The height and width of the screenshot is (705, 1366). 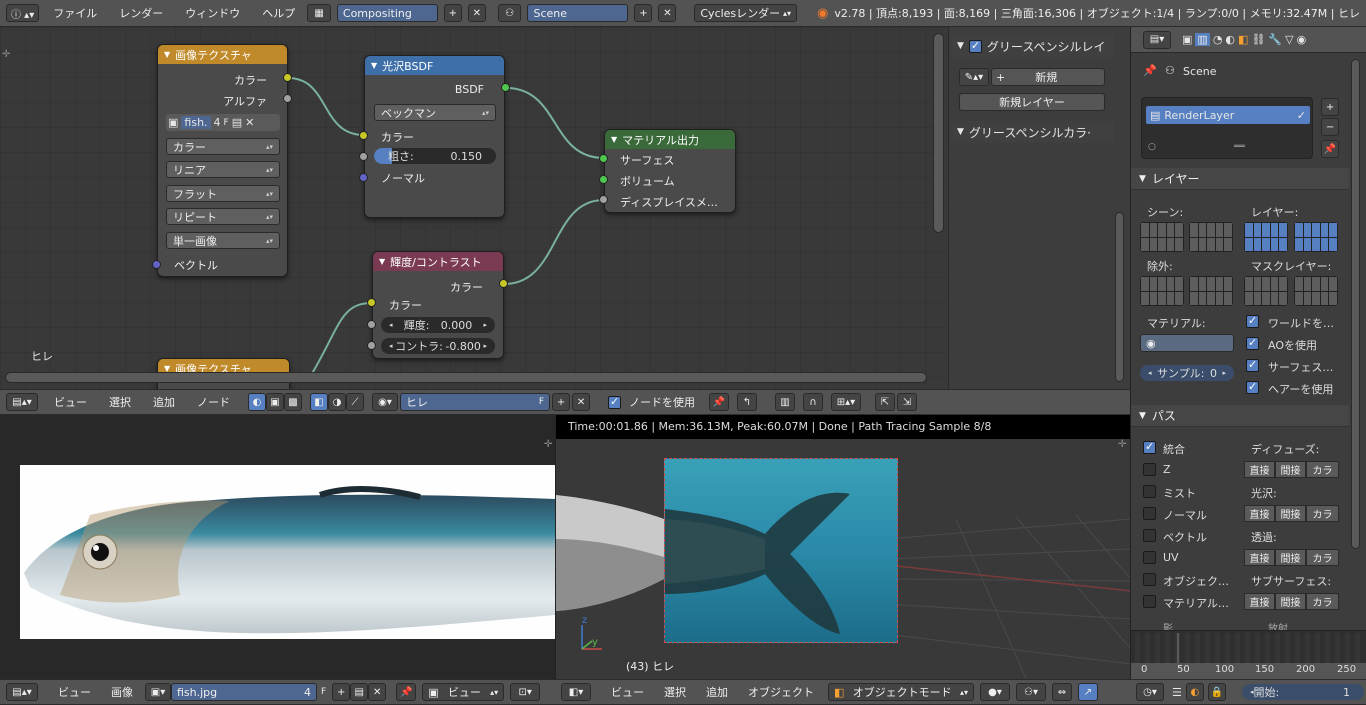 What do you see at coordinates (355, 402) in the screenshot?
I see `linestyle-shader-button: ⟋` at bounding box center [355, 402].